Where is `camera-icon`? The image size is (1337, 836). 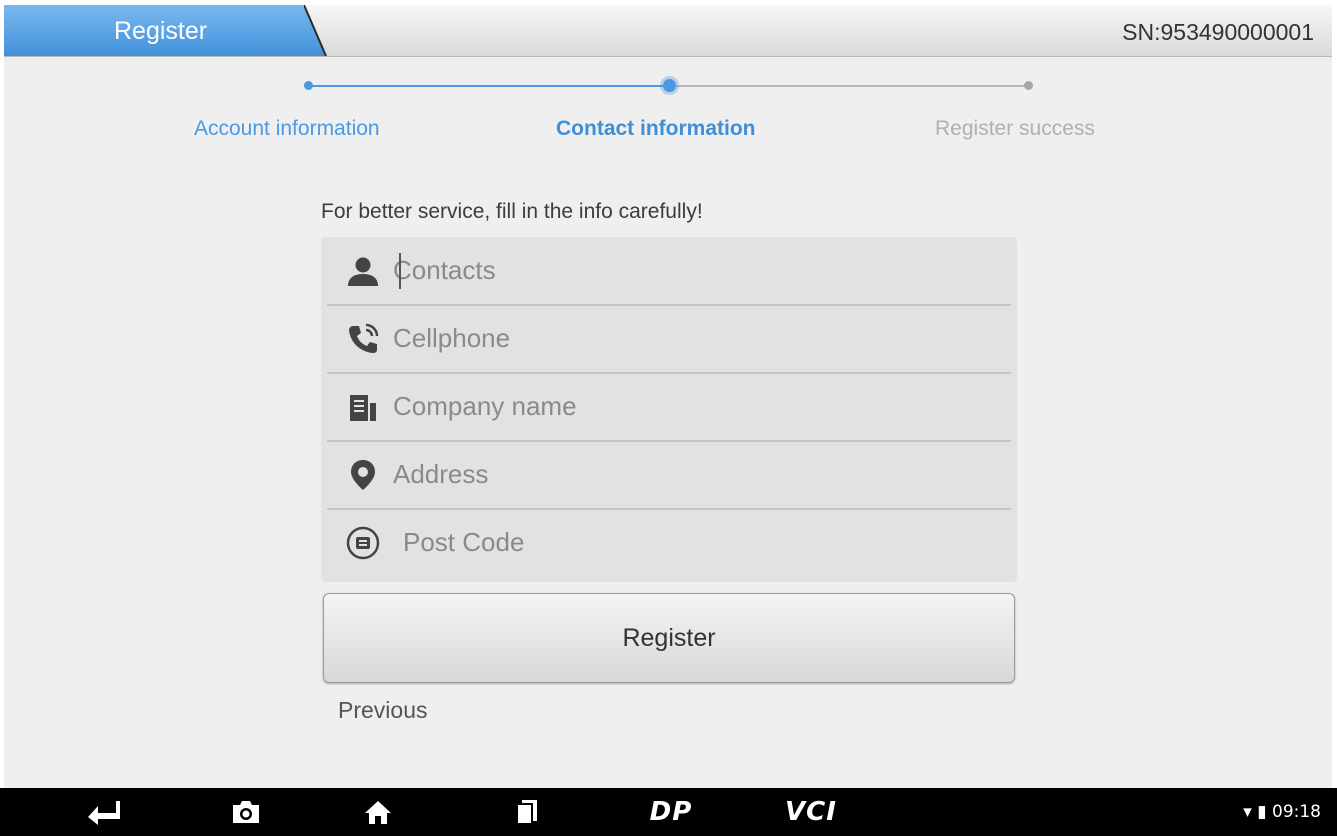 camera-icon is located at coordinates (246, 812).